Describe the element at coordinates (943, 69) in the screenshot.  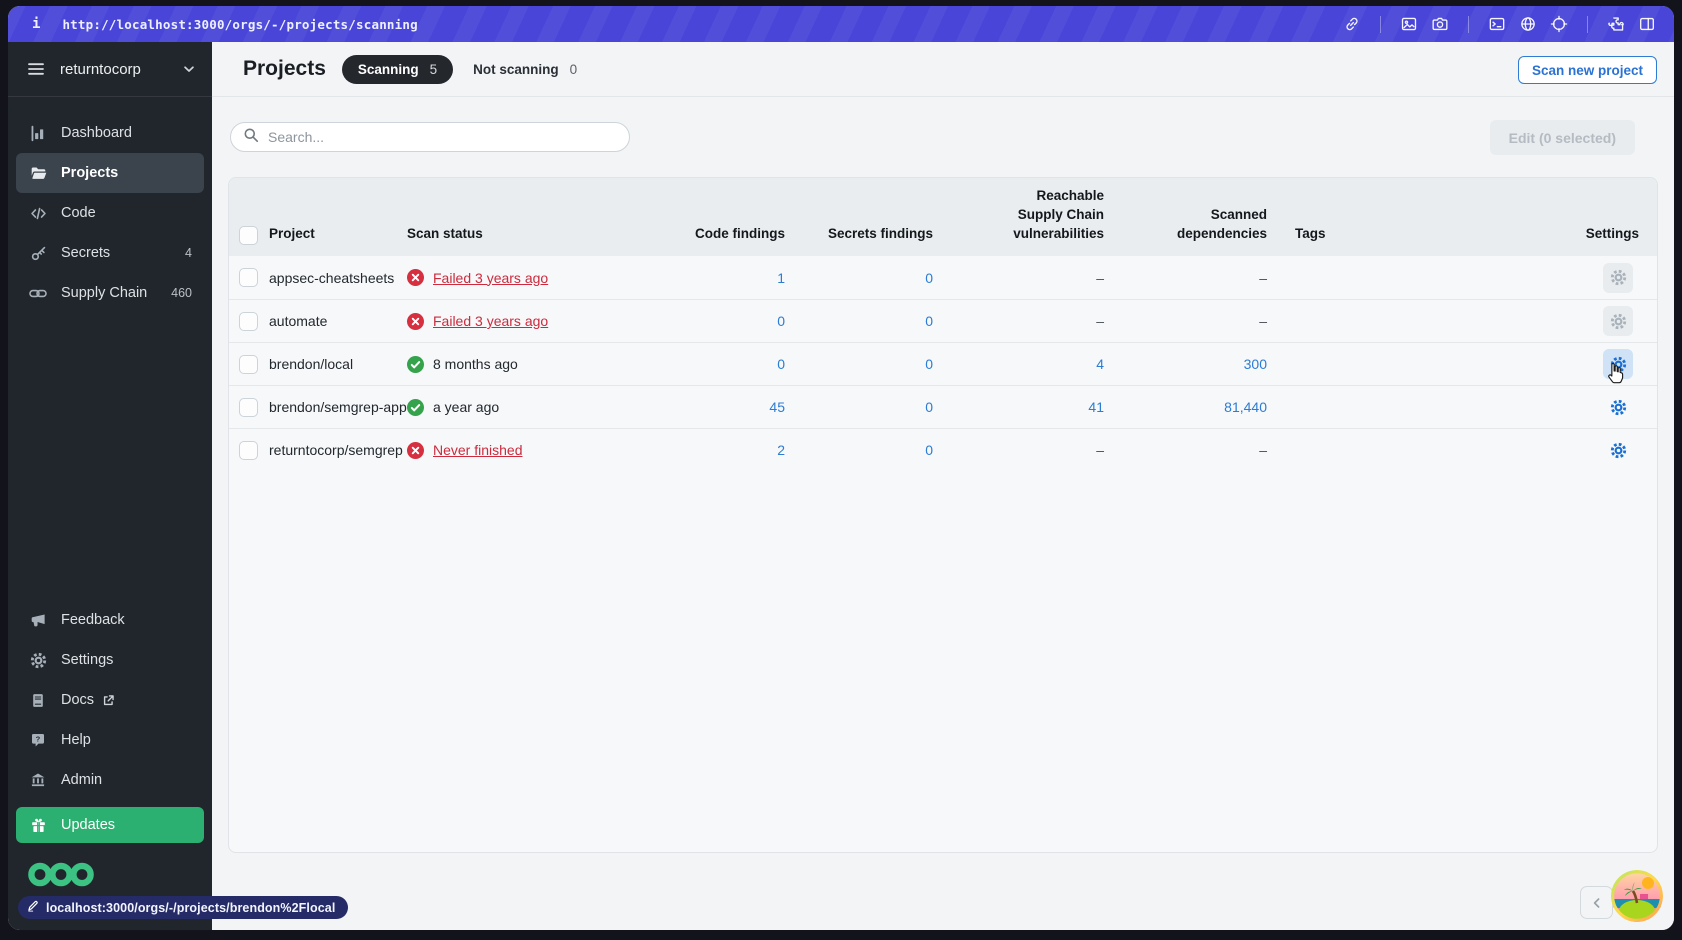
I see `page-header: Projects Scanning 5 Not scanning 0` at that location.